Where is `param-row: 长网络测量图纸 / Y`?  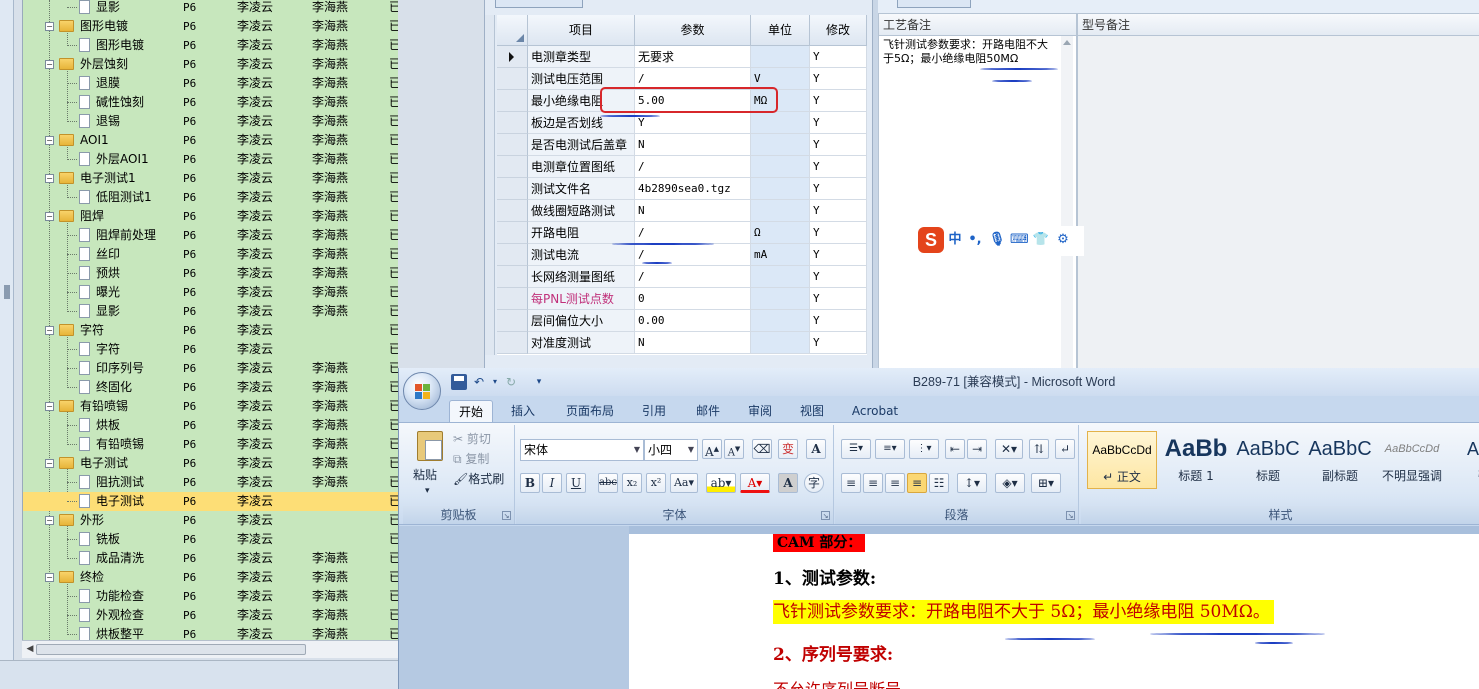
param-row: 长网络测量图纸 / Y is located at coordinates (682, 277).